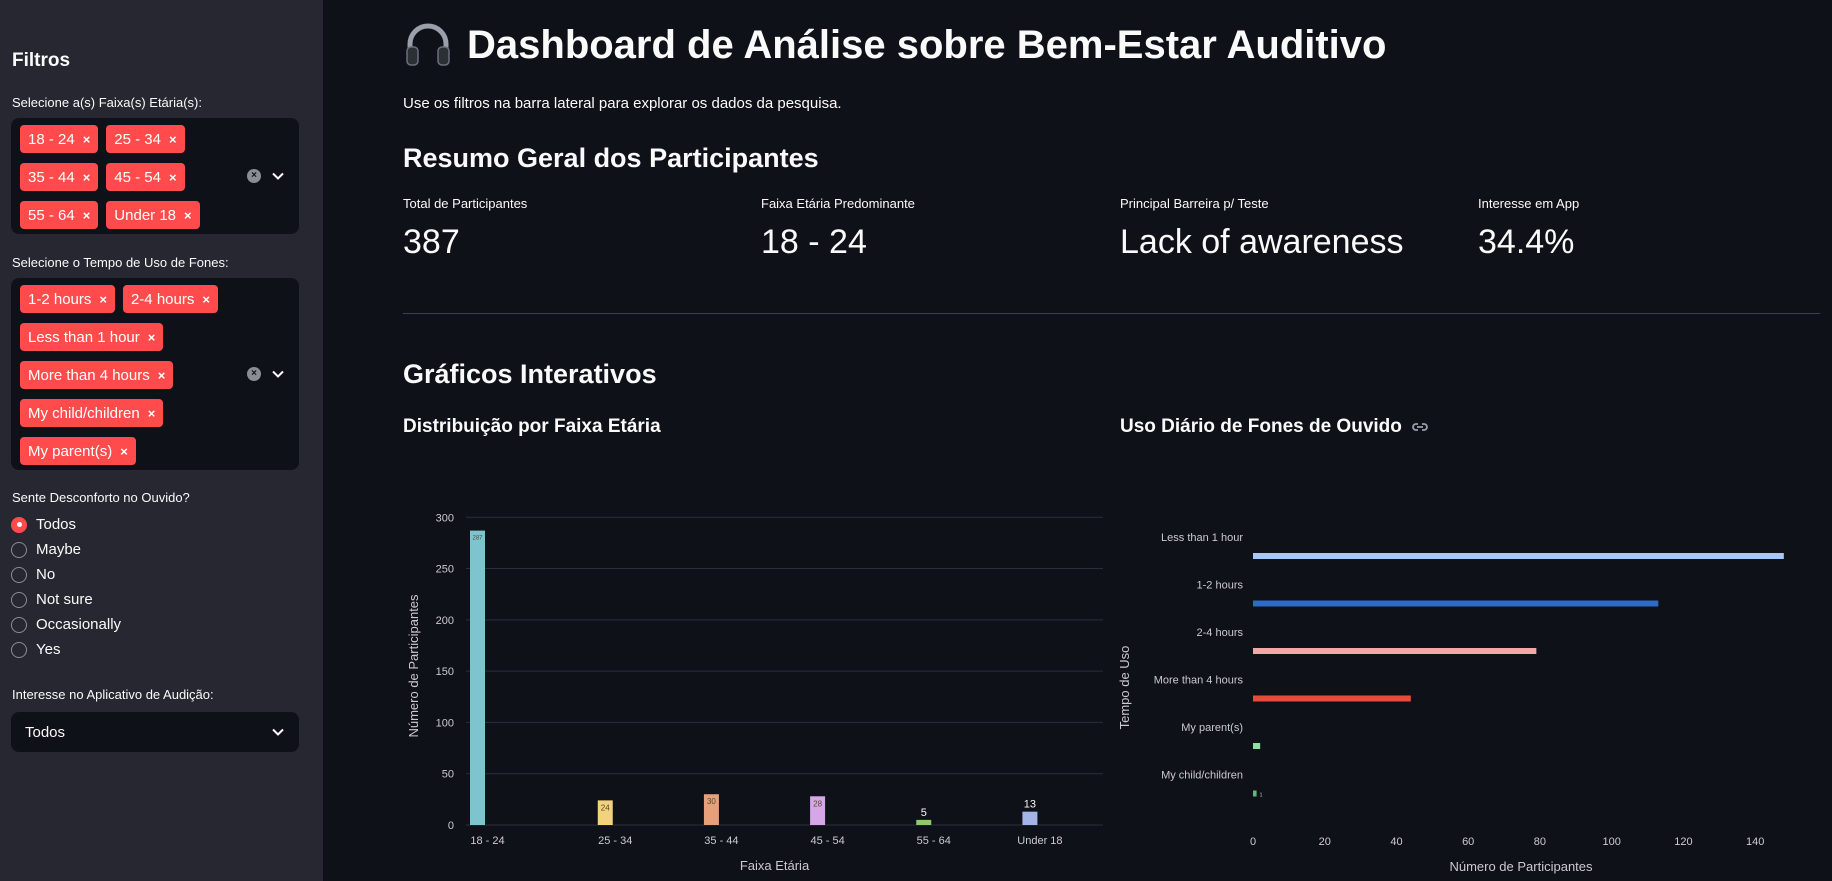 The height and width of the screenshot is (881, 1832). Describe the element at coordinates (431, 242) in the screenshot. I see `metric-value: 387` at that location.